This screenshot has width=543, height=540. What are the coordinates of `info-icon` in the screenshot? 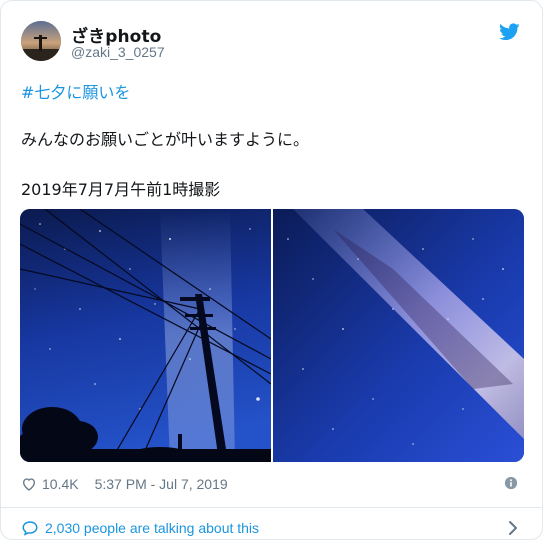 It's located at (511, 483).